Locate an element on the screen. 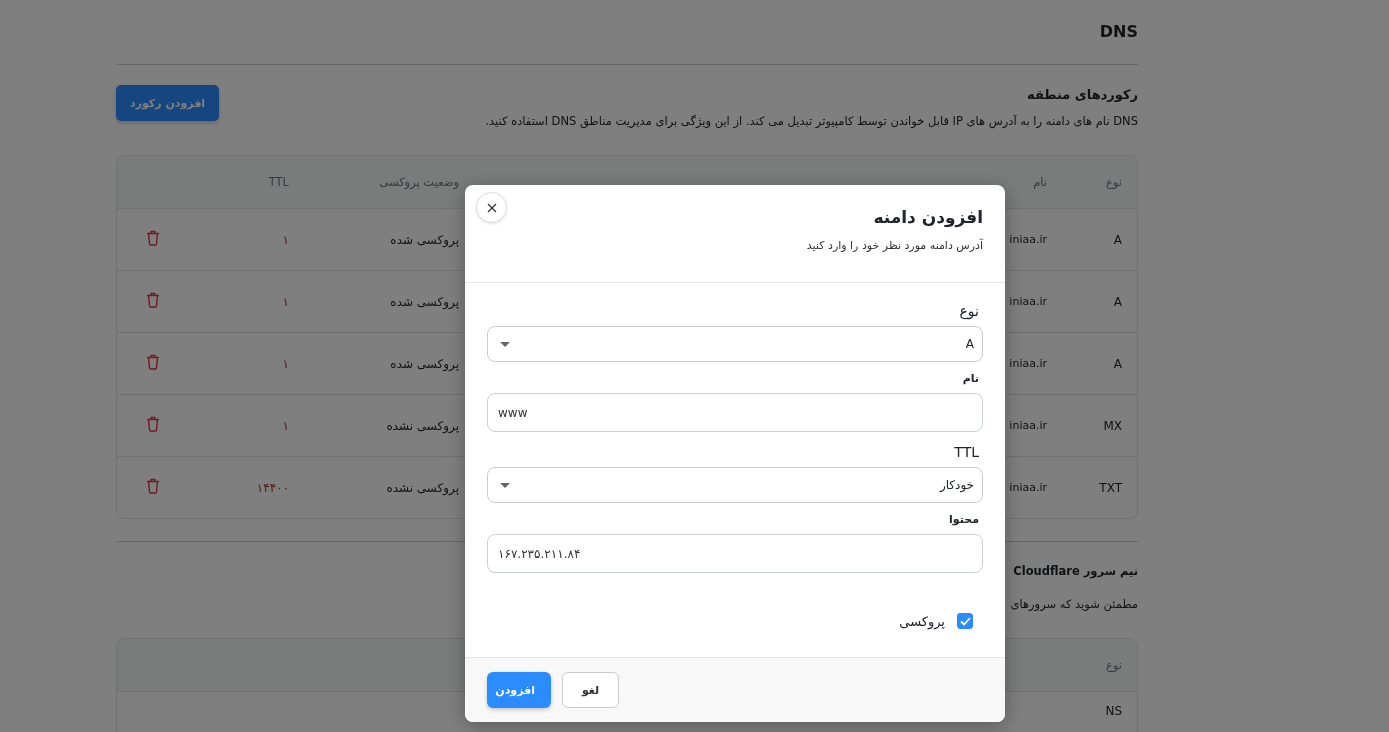 This screenshot has width=1389, height=732. proxy-checkbox is located at coordinates (965, 621).